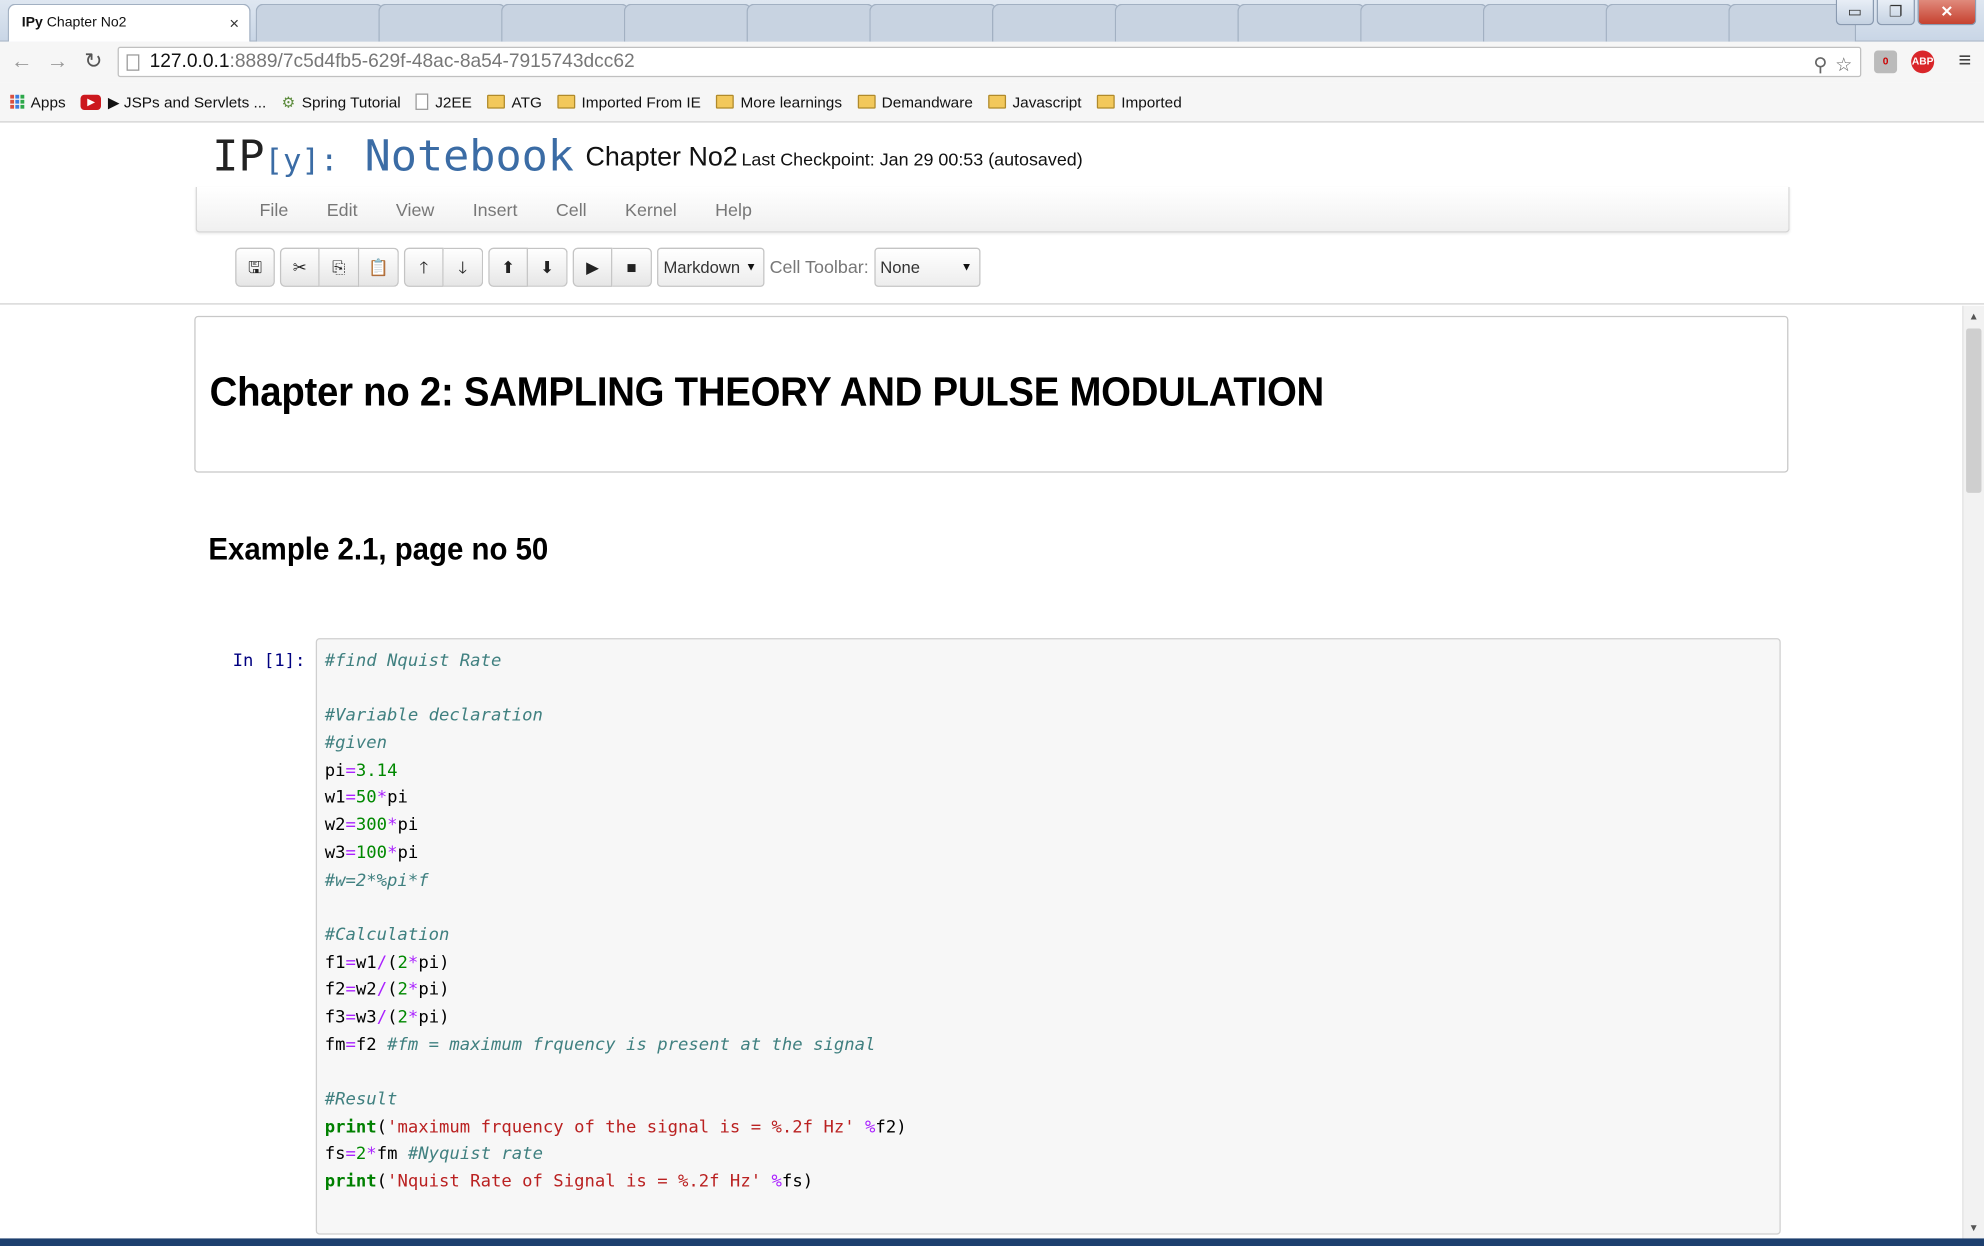 The width and height of the screenshot is (1984, 1246). I want to click on reload-icon: ↻, so click(94, 61).